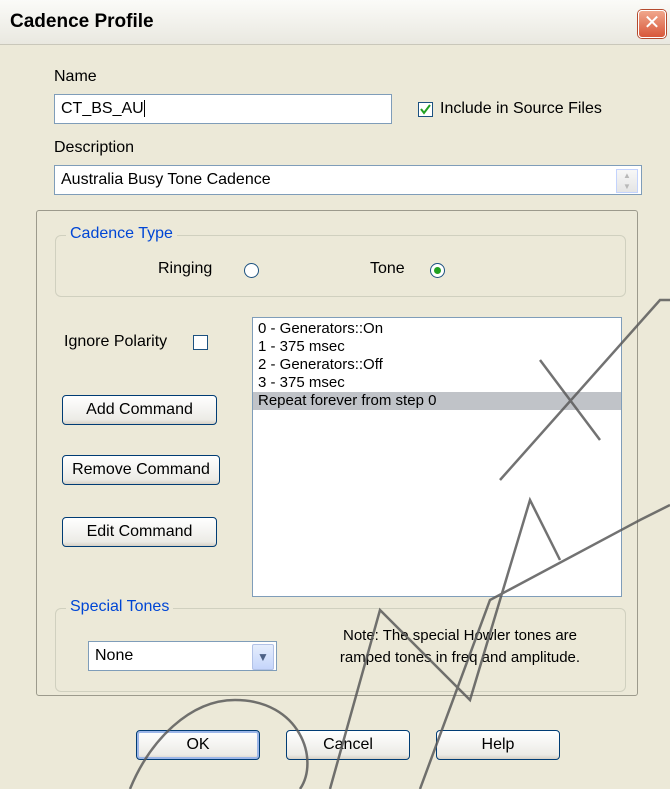 The height and width of the screenshot is (789, 670). I want to click on text-caret, so click(144, 109).